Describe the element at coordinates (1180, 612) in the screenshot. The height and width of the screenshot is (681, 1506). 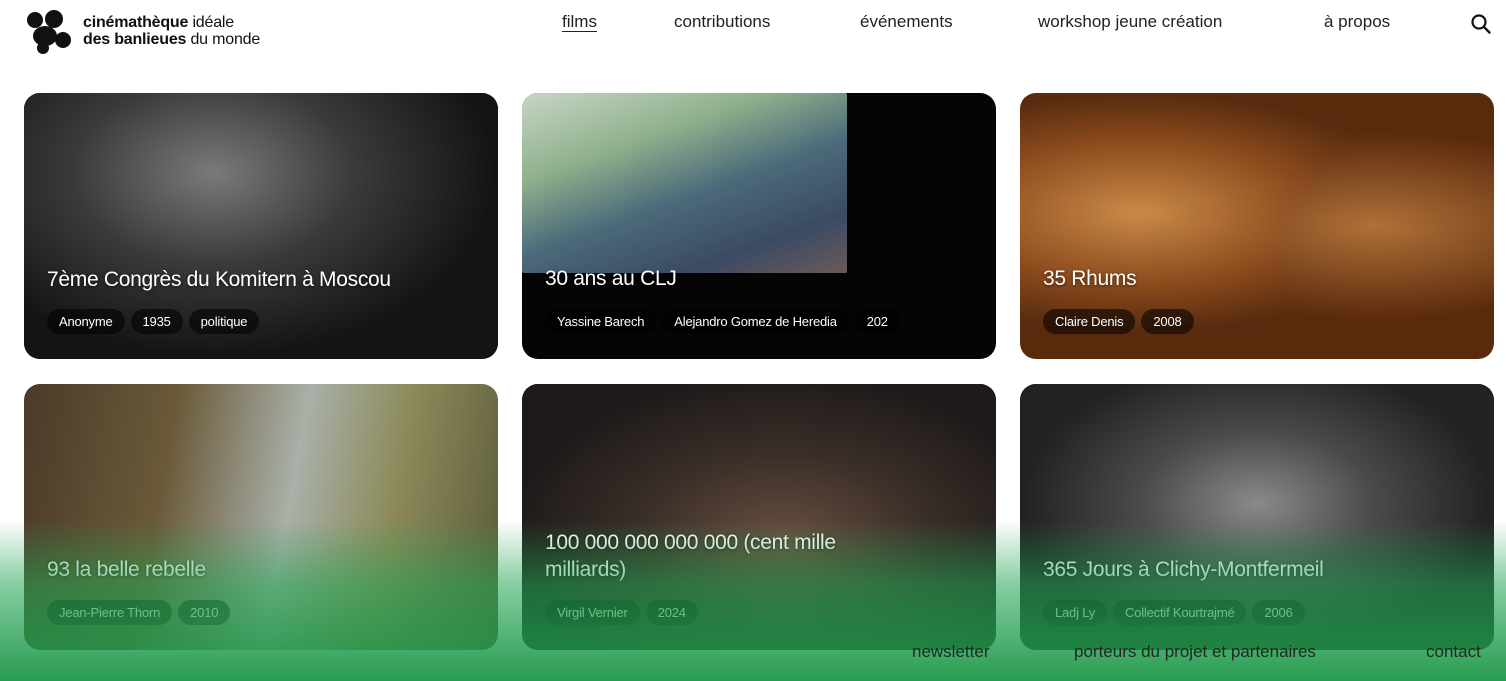
I see `film-tag: Collectif Kourtrajmé` at that location.